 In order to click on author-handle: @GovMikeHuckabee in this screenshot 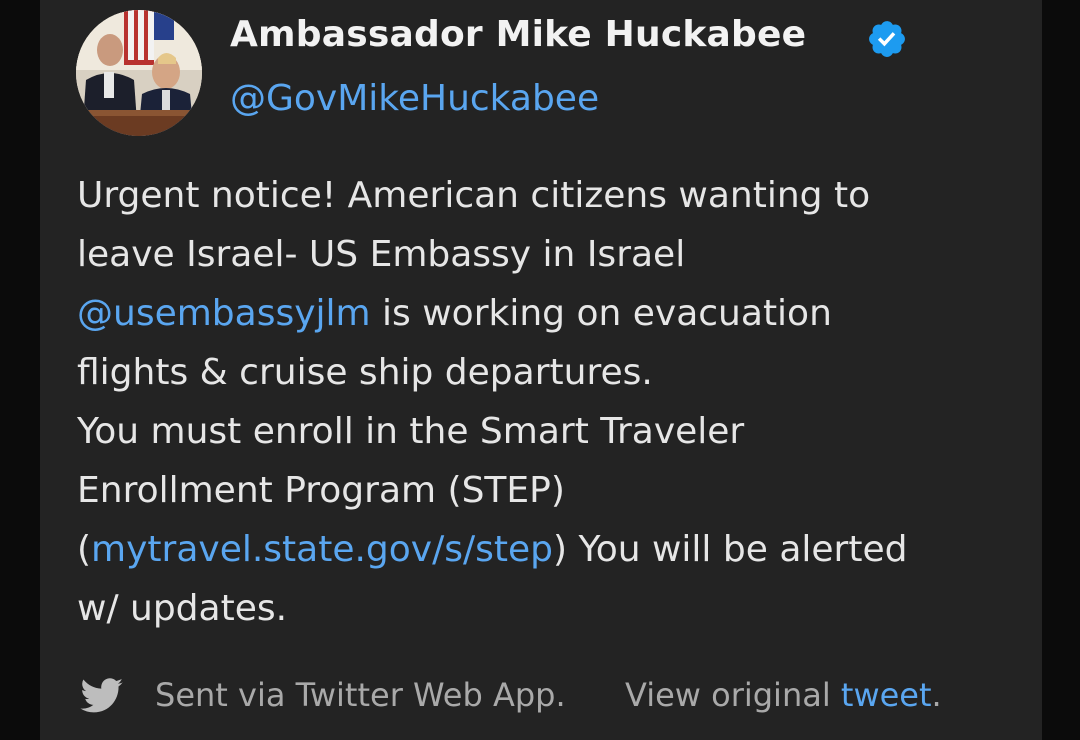, I will do `click(414, 98)`.